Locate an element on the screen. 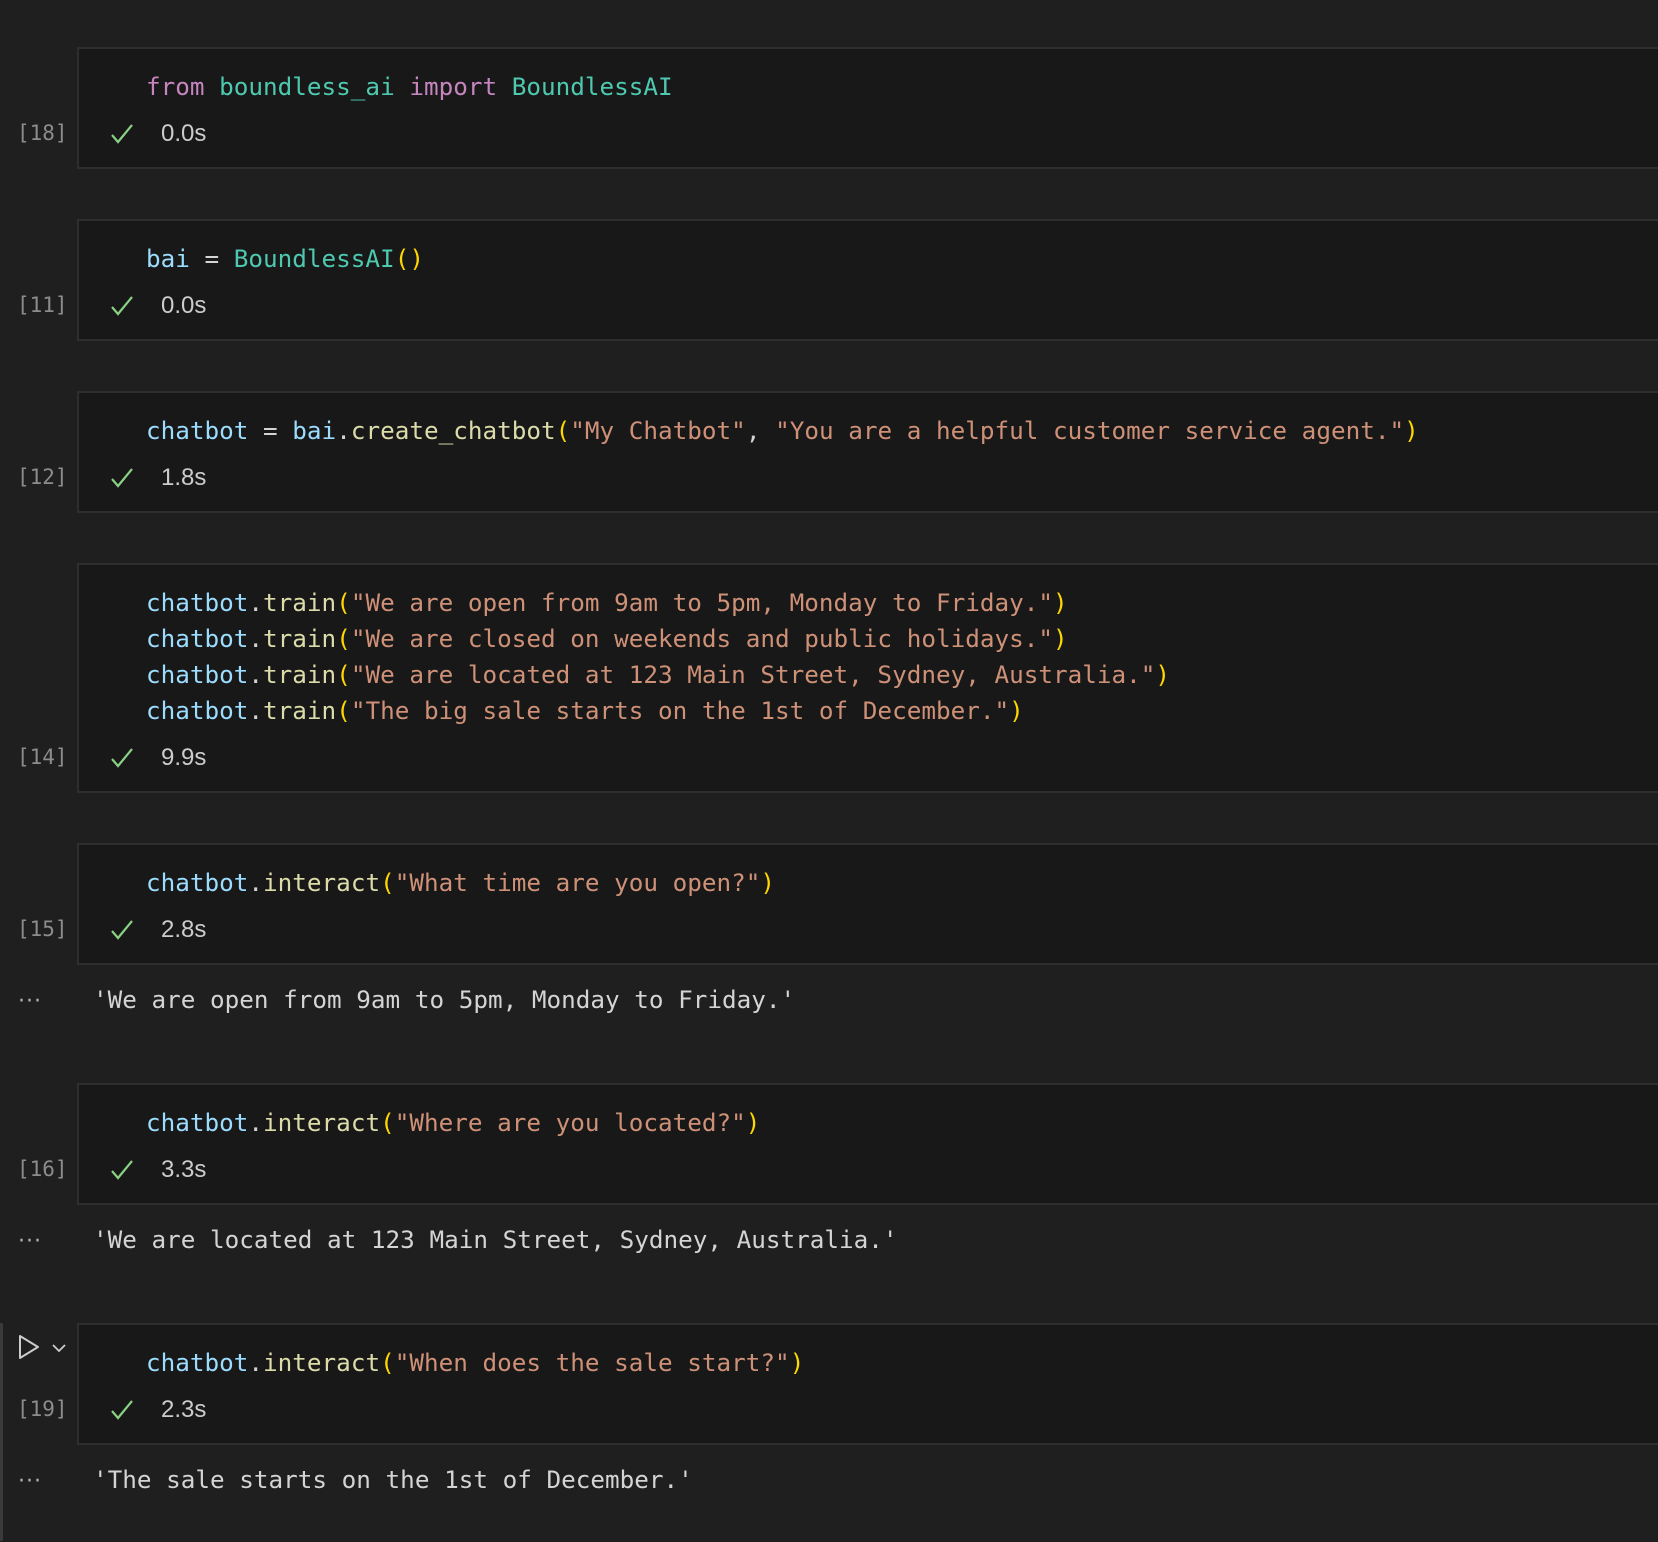 This screenshot has width=1658, height=1542. code-line: from boundless_ai import BoundlessAI is located at coordinates (409, 87).